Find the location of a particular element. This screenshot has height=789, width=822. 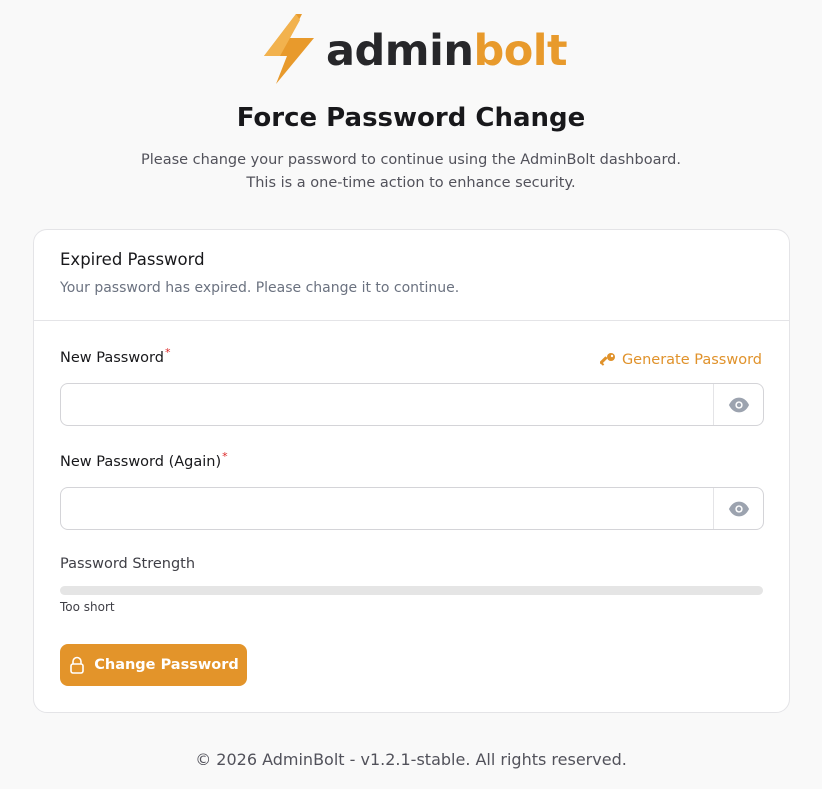

card-heading: Expired Password is located at coordinates (132, 259).